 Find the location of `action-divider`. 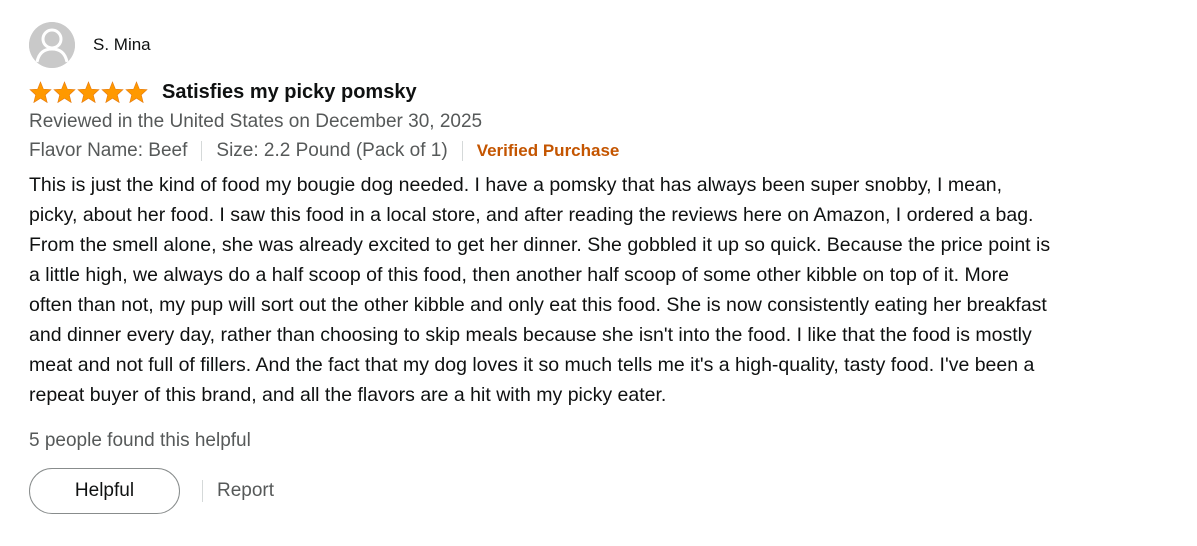

action-divider is located at coordinates (202, 491).